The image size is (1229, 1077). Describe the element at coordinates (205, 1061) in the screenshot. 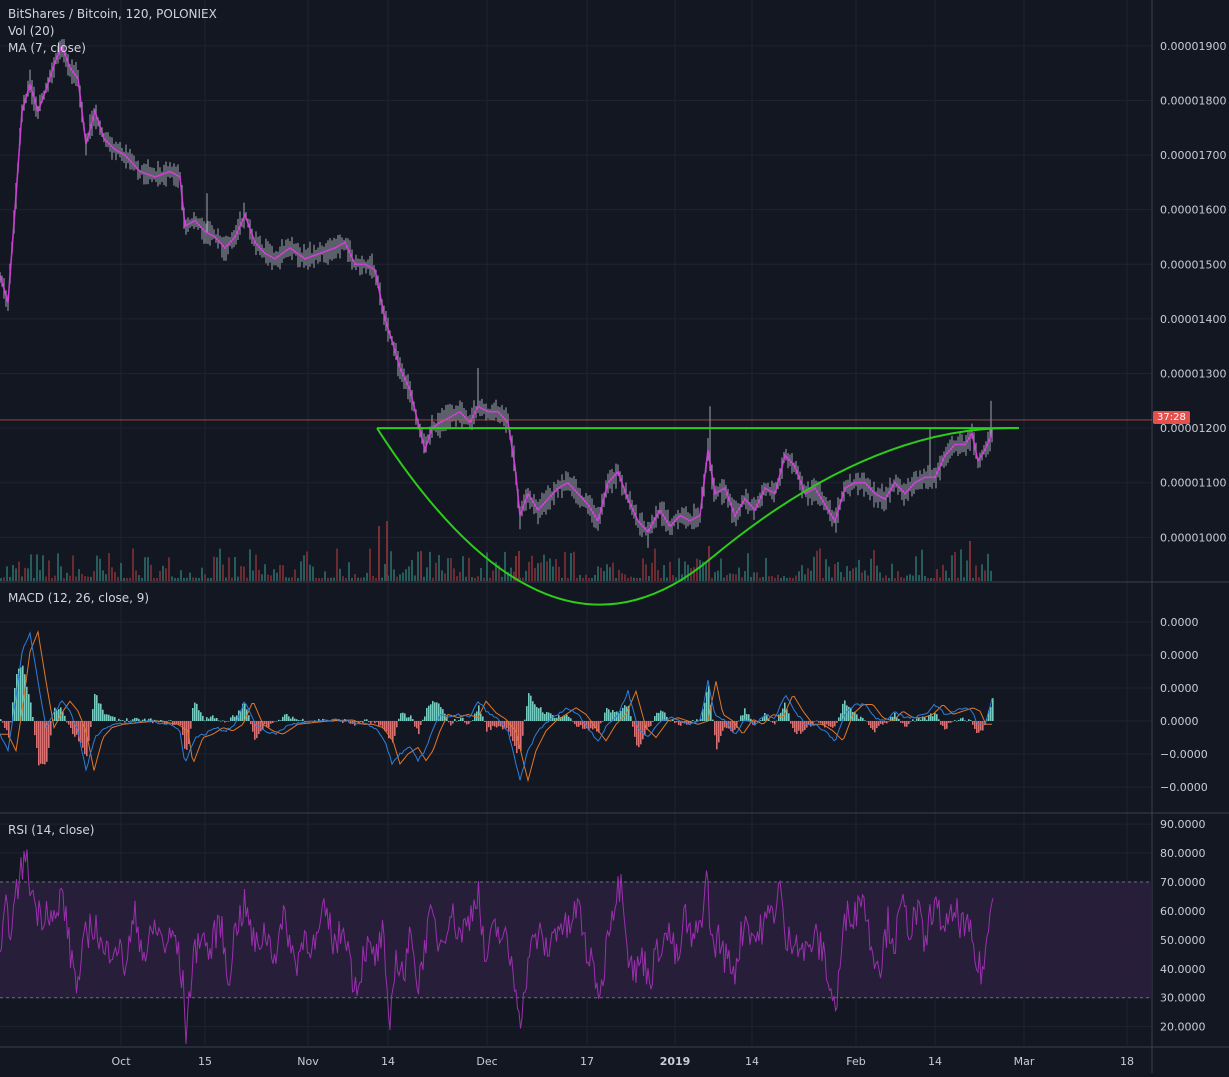

I see `time-axis-tick-label: 15` at that location.